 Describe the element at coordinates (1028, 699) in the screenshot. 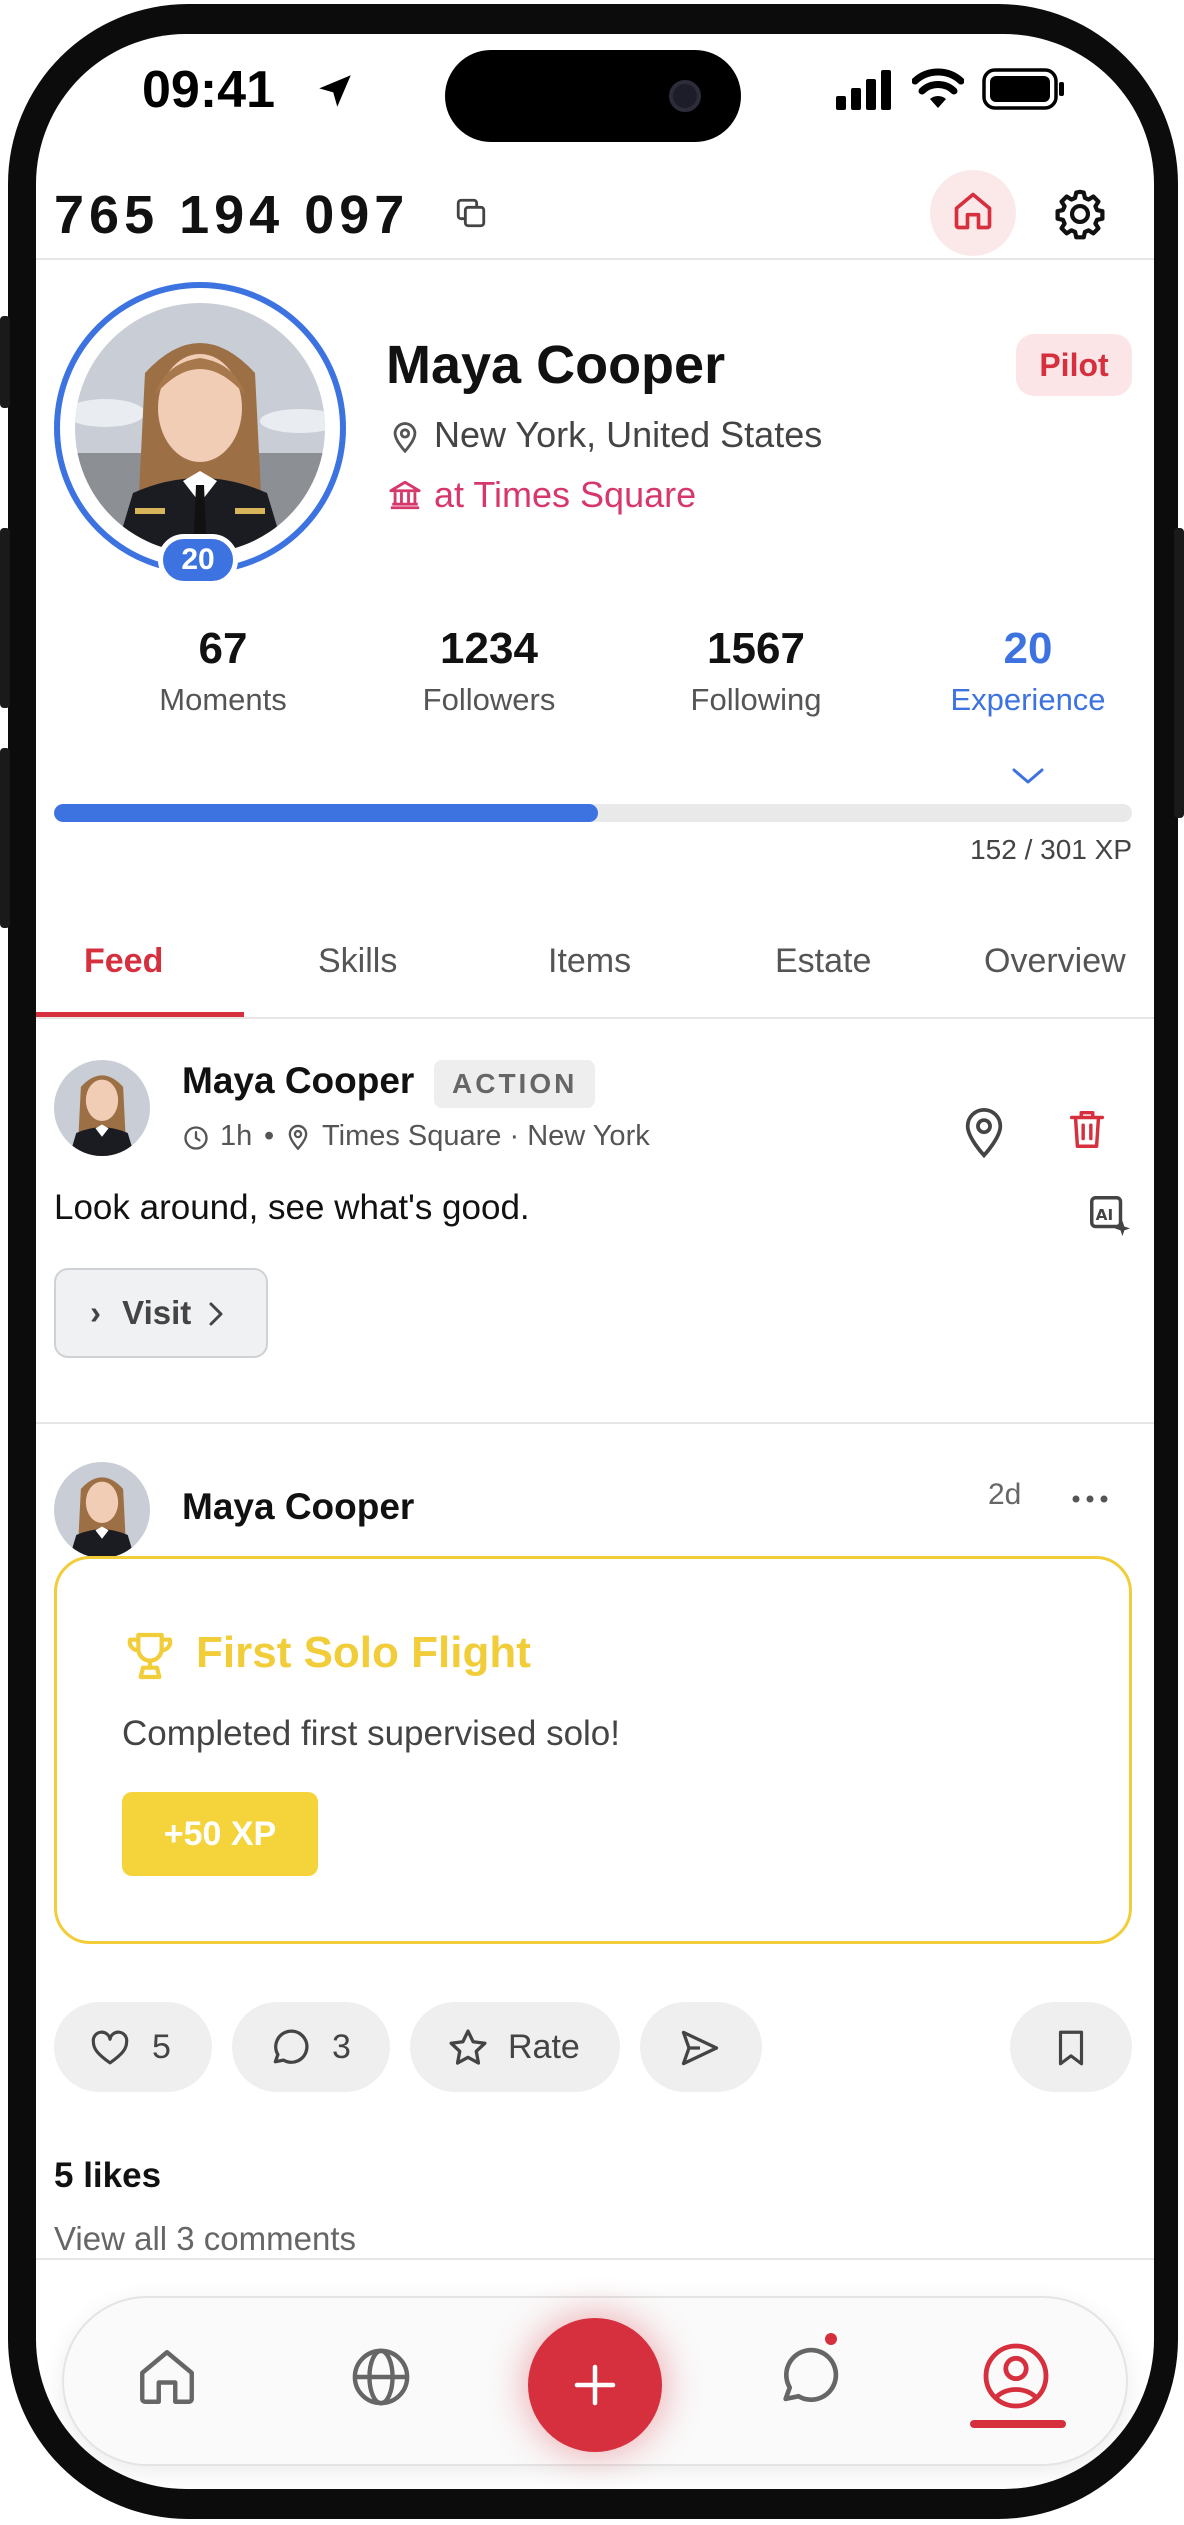

I see `stat-label: Experience` at that location.